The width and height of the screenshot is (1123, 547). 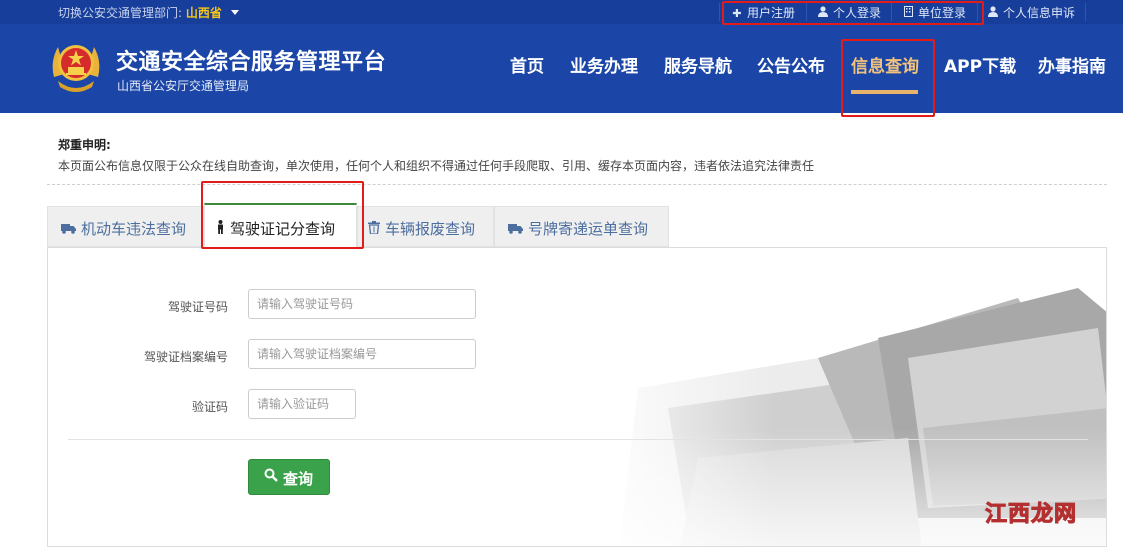 I want to click on search-icon, so click(x=271, y=477).